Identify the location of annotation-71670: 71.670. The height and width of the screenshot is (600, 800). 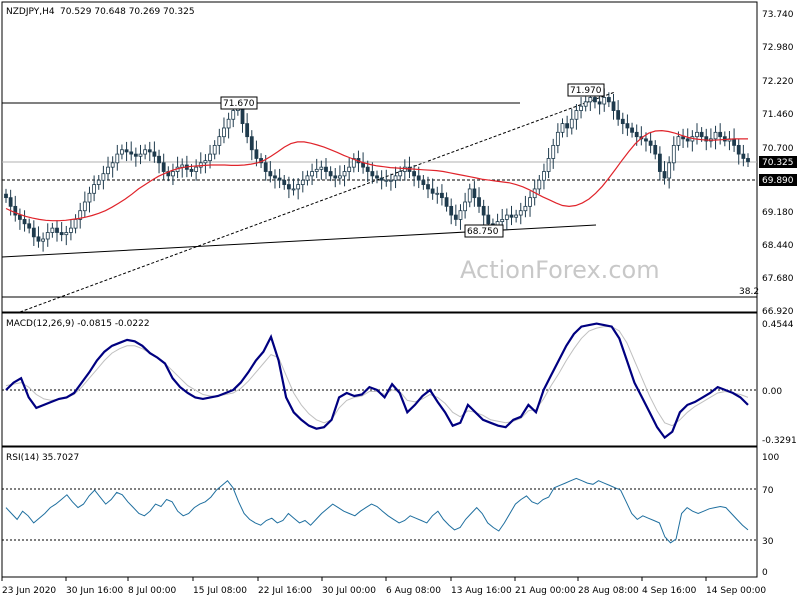
(239, 103).